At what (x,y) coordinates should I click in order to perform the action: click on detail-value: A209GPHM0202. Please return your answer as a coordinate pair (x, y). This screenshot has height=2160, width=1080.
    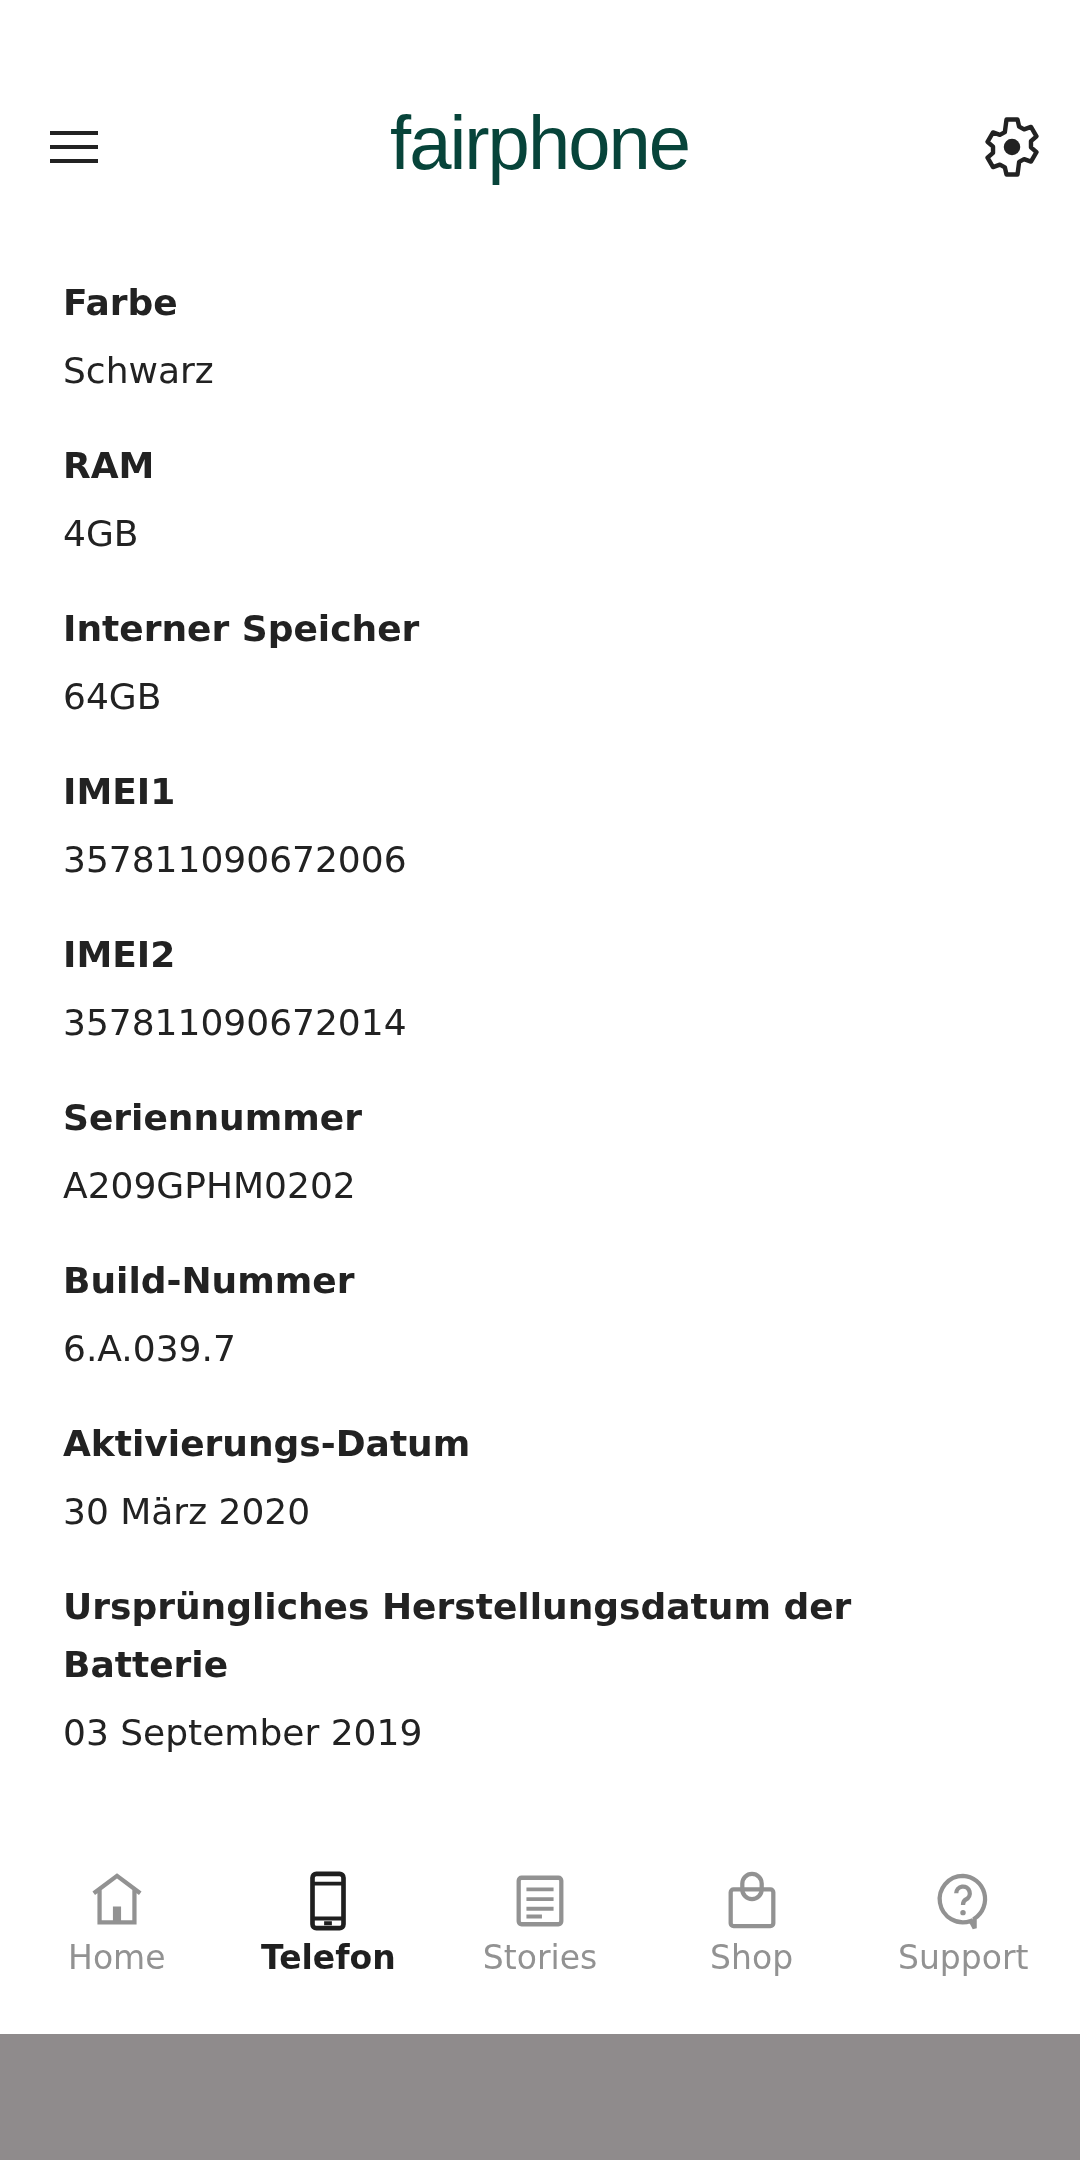
    Looking at the image, I should click on (210, 1186).